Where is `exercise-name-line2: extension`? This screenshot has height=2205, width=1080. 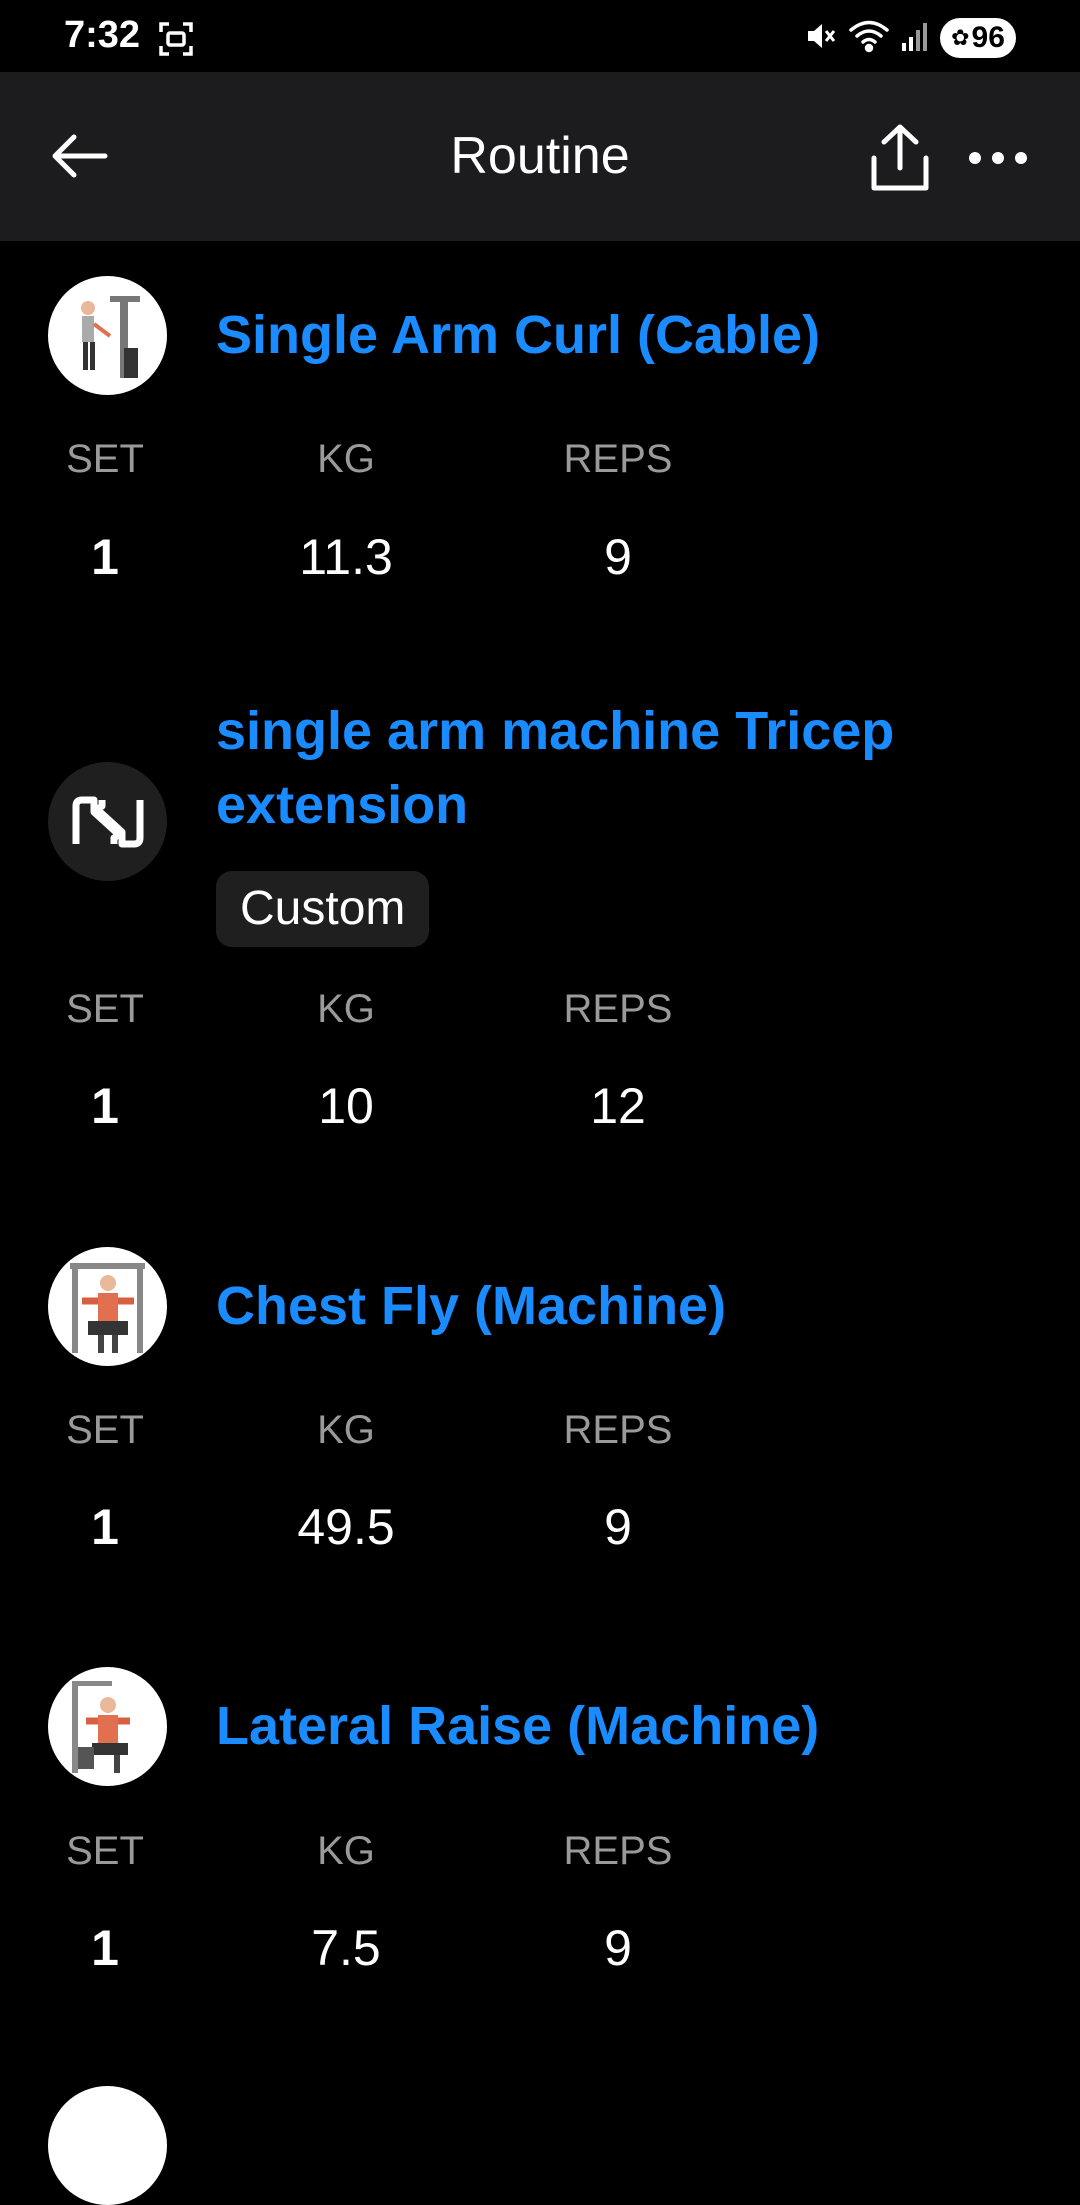 exercise-name-line2: extension is located at coordinates (342, 805).